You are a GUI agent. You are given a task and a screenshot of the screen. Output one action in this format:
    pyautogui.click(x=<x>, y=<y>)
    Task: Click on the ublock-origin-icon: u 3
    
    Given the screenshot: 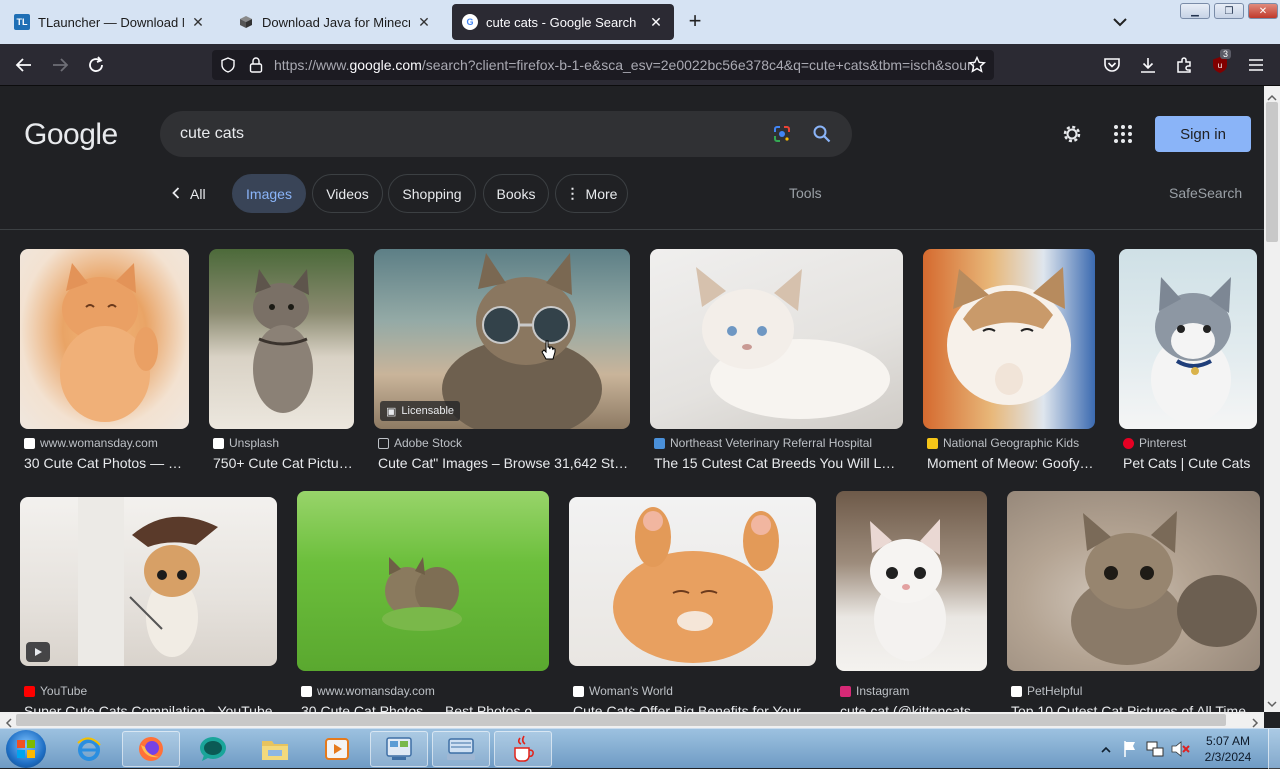 What is the action you would take?
    pyautogui.click(x=1220, y=63)
    